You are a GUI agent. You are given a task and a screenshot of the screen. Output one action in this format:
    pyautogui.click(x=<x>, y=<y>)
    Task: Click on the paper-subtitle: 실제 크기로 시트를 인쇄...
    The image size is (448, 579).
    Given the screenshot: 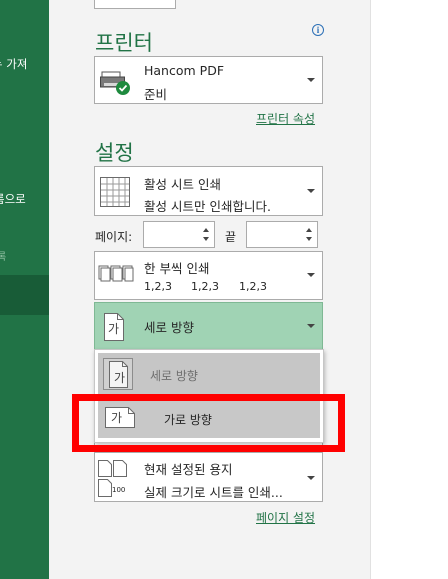 What is the action you would take?
    pyautogui.click(x=213, y=492)
    